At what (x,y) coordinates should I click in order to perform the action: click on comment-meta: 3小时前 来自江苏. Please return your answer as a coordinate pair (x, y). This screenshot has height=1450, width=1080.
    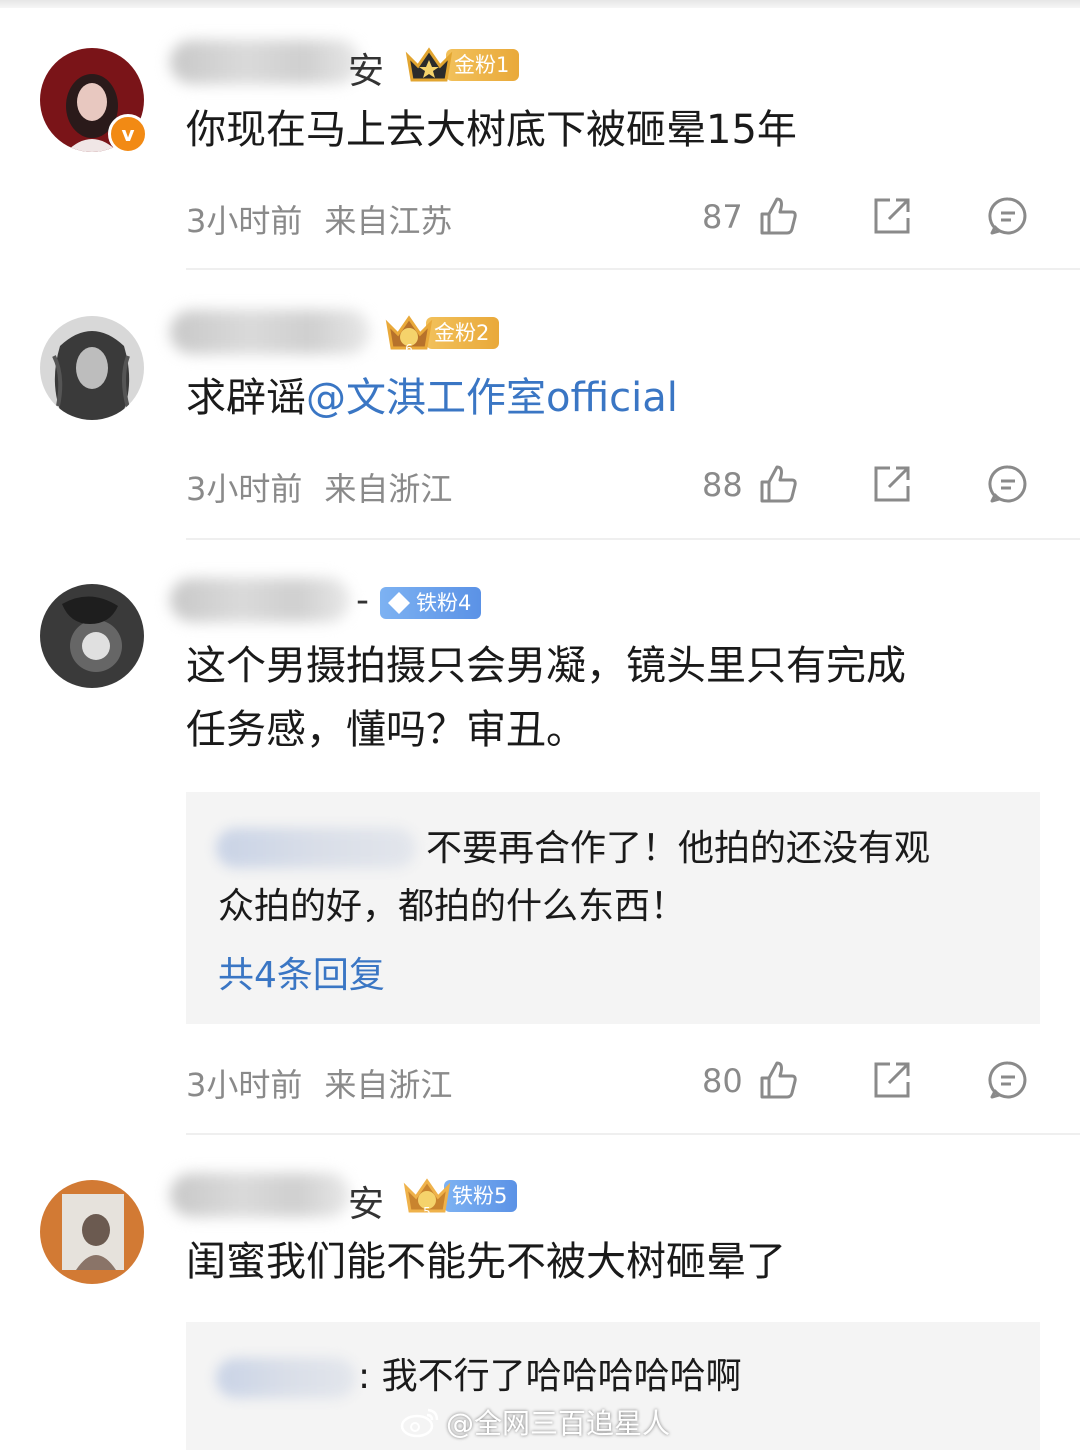
    Looking at the image, I should click on (319, 219).